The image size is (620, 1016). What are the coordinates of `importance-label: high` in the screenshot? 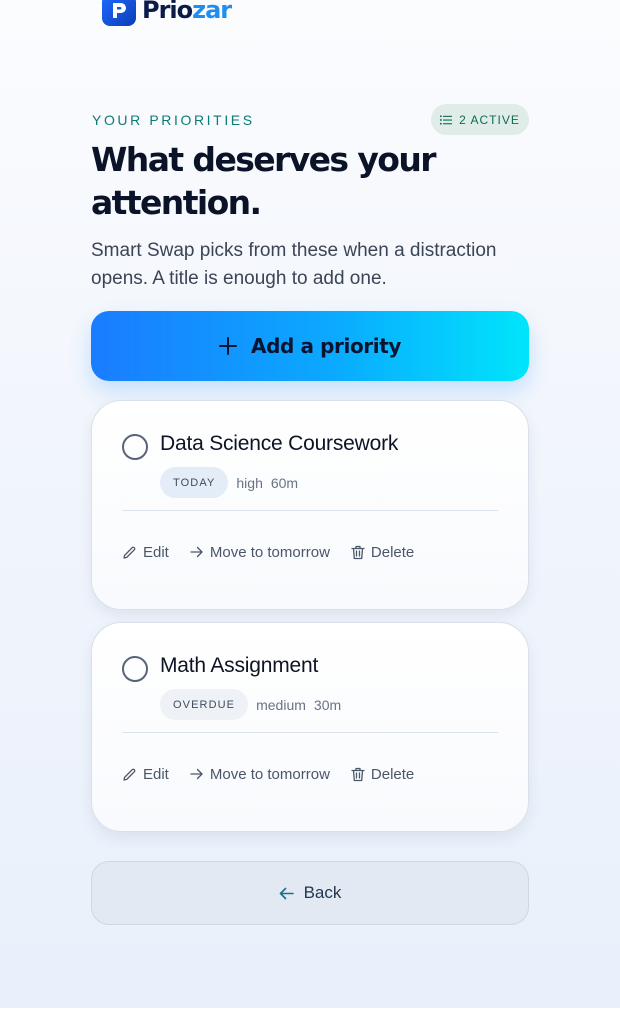 It's located at (249, 482).